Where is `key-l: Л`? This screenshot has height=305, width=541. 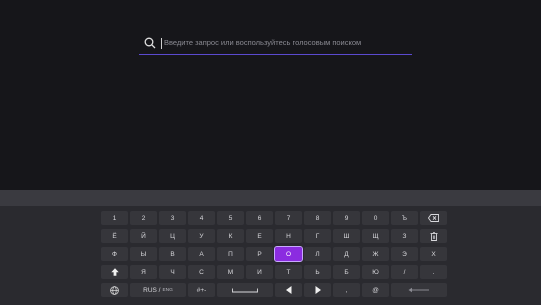 key-l: Л is located at coordinates (317, 254).